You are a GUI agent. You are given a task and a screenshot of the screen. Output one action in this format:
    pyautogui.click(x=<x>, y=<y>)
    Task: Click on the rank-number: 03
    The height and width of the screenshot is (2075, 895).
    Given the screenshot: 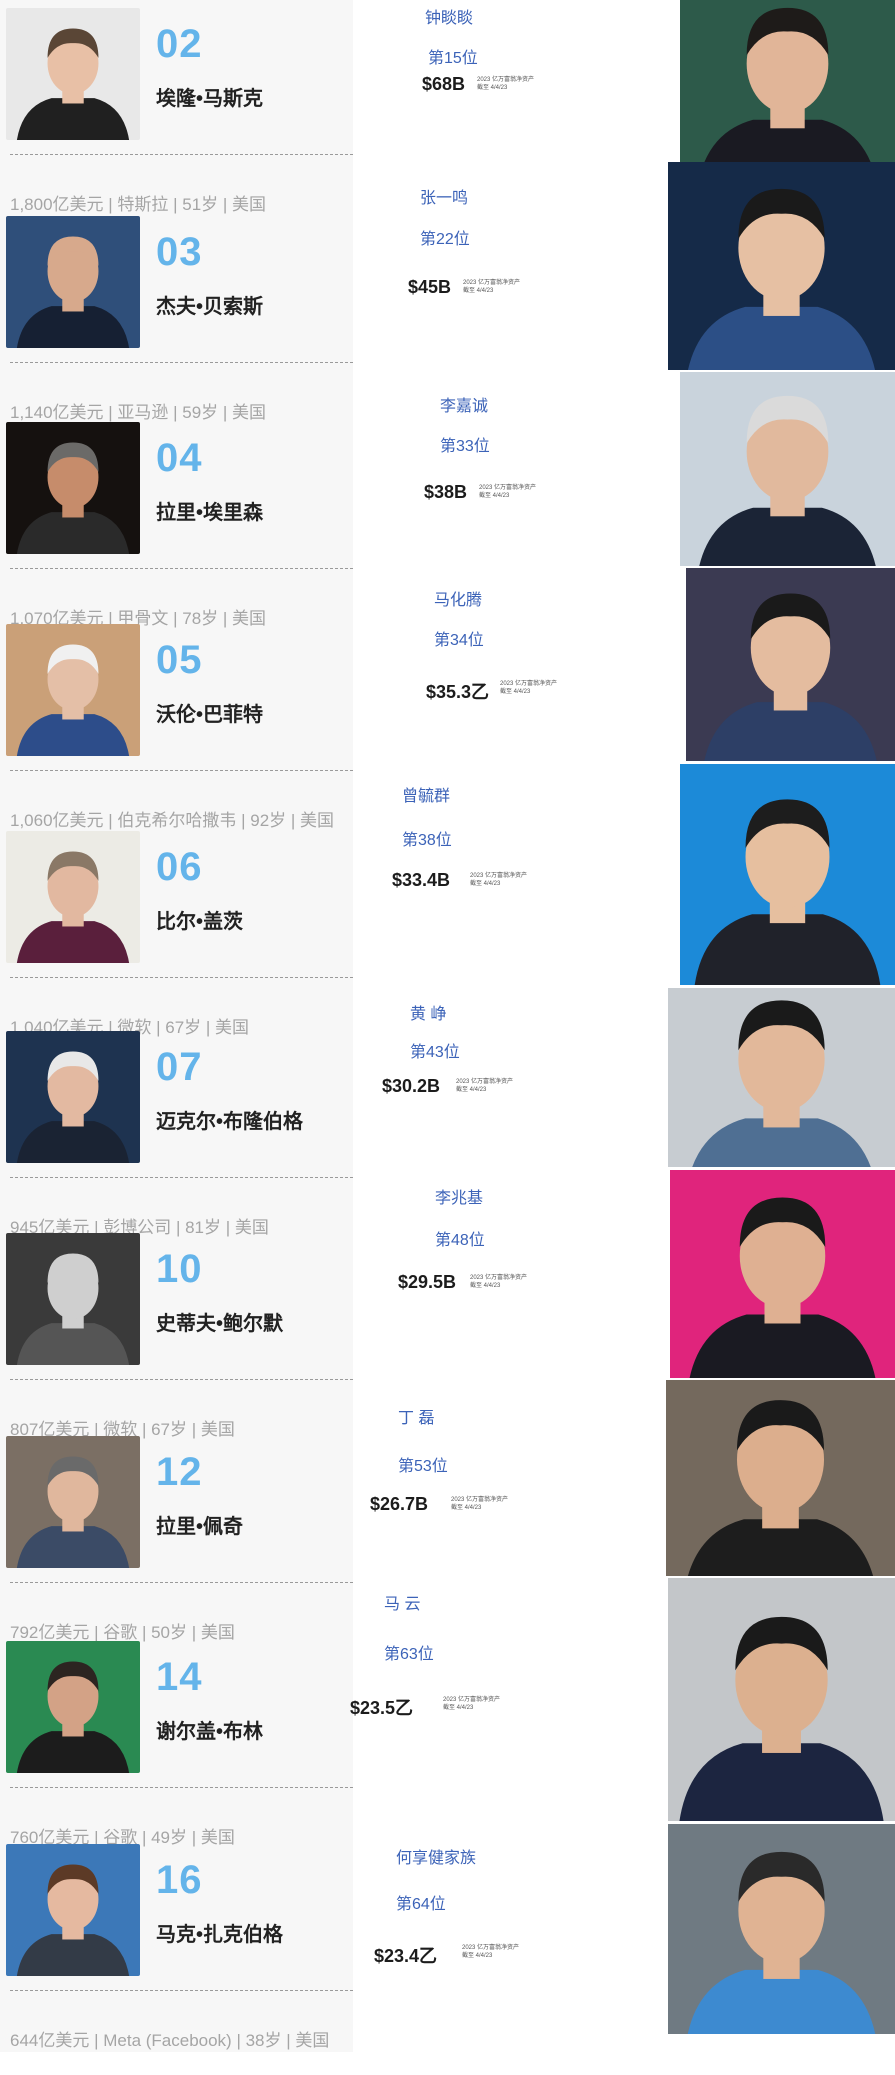 What is the action you would take?
    pyautogui.click(x=179, y=252)
    